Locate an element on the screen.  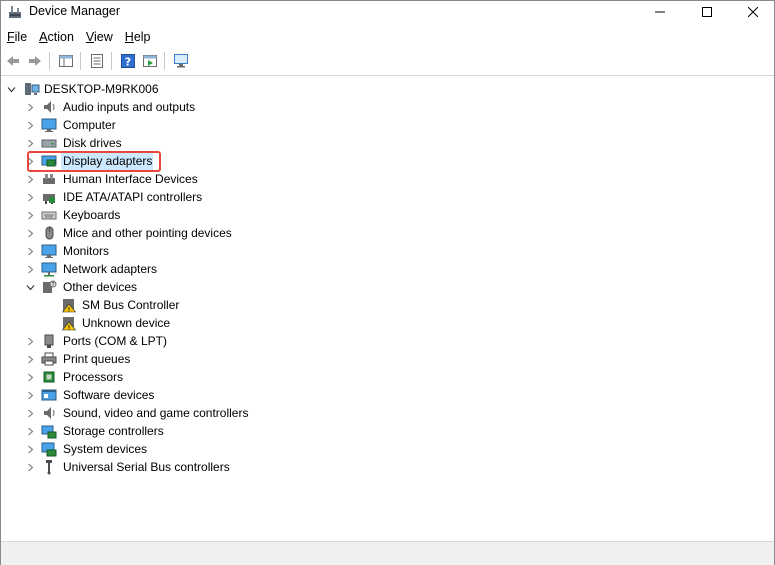
tree-category-ide-ata-atapi-controllers: IDE ATA/ATAPI controllers is located at coordinates (387, 197).